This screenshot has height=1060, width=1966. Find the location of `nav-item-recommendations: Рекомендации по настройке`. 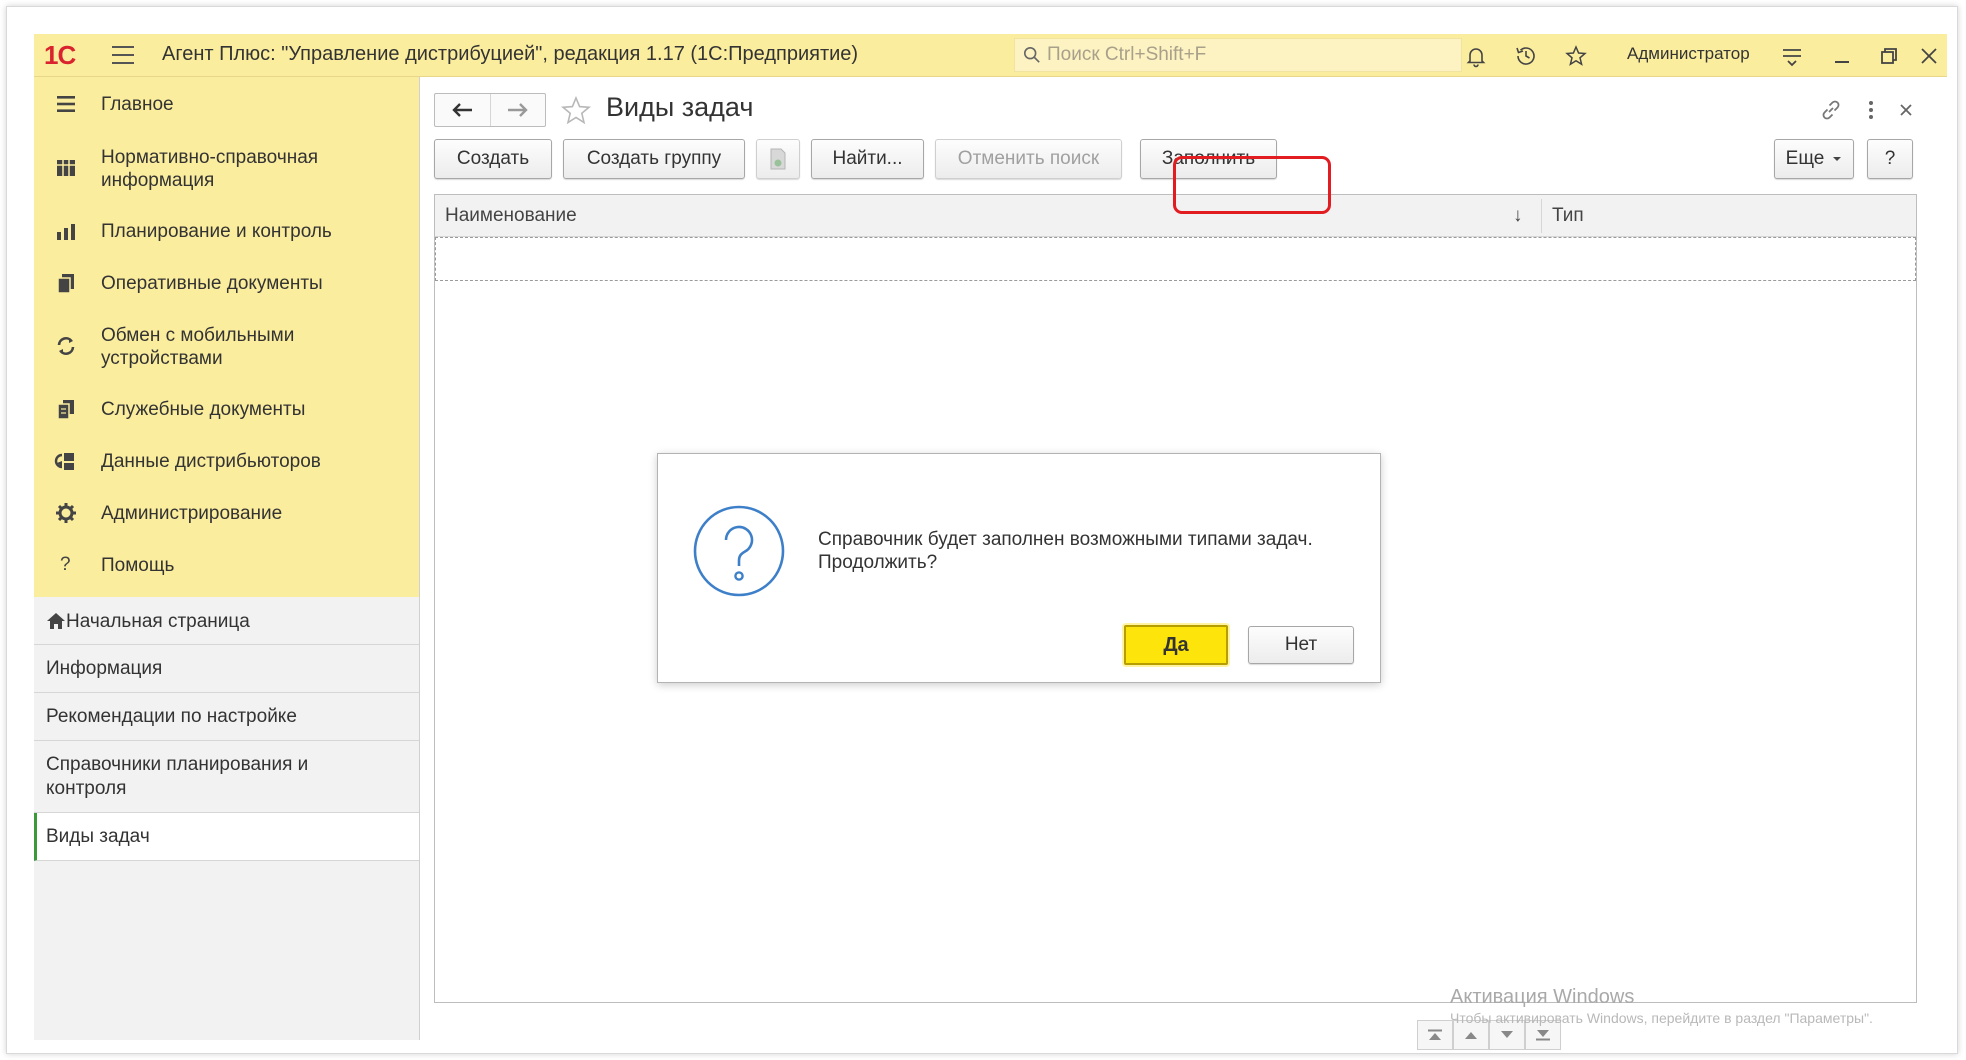

nav-item-recommendations: Рекомендации по настройке is located at coordinates (226, 717).